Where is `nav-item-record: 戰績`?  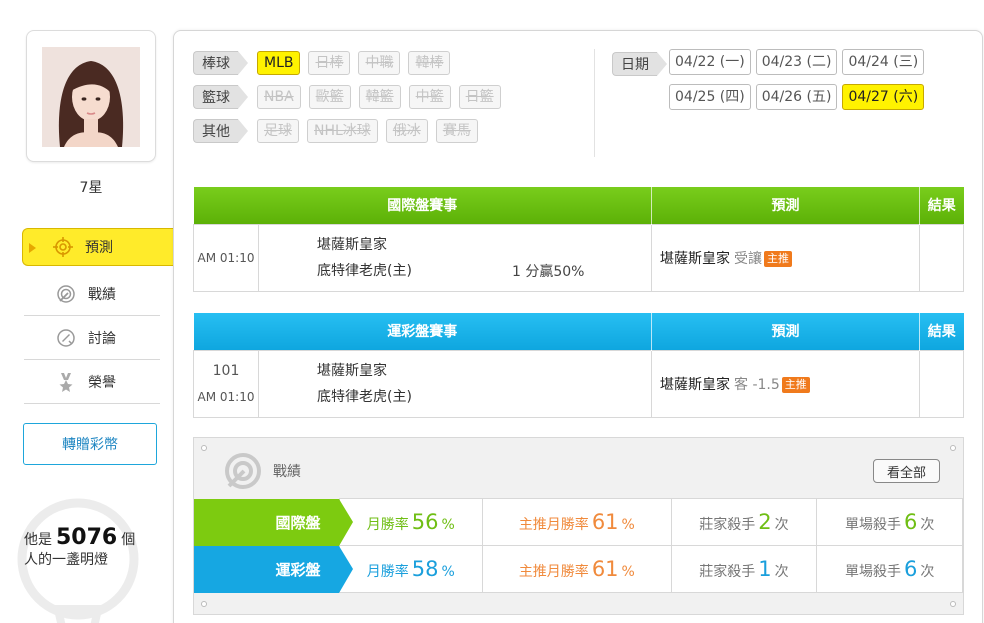 nav-item-record: 戰績 is located at coordinates (92, 294).